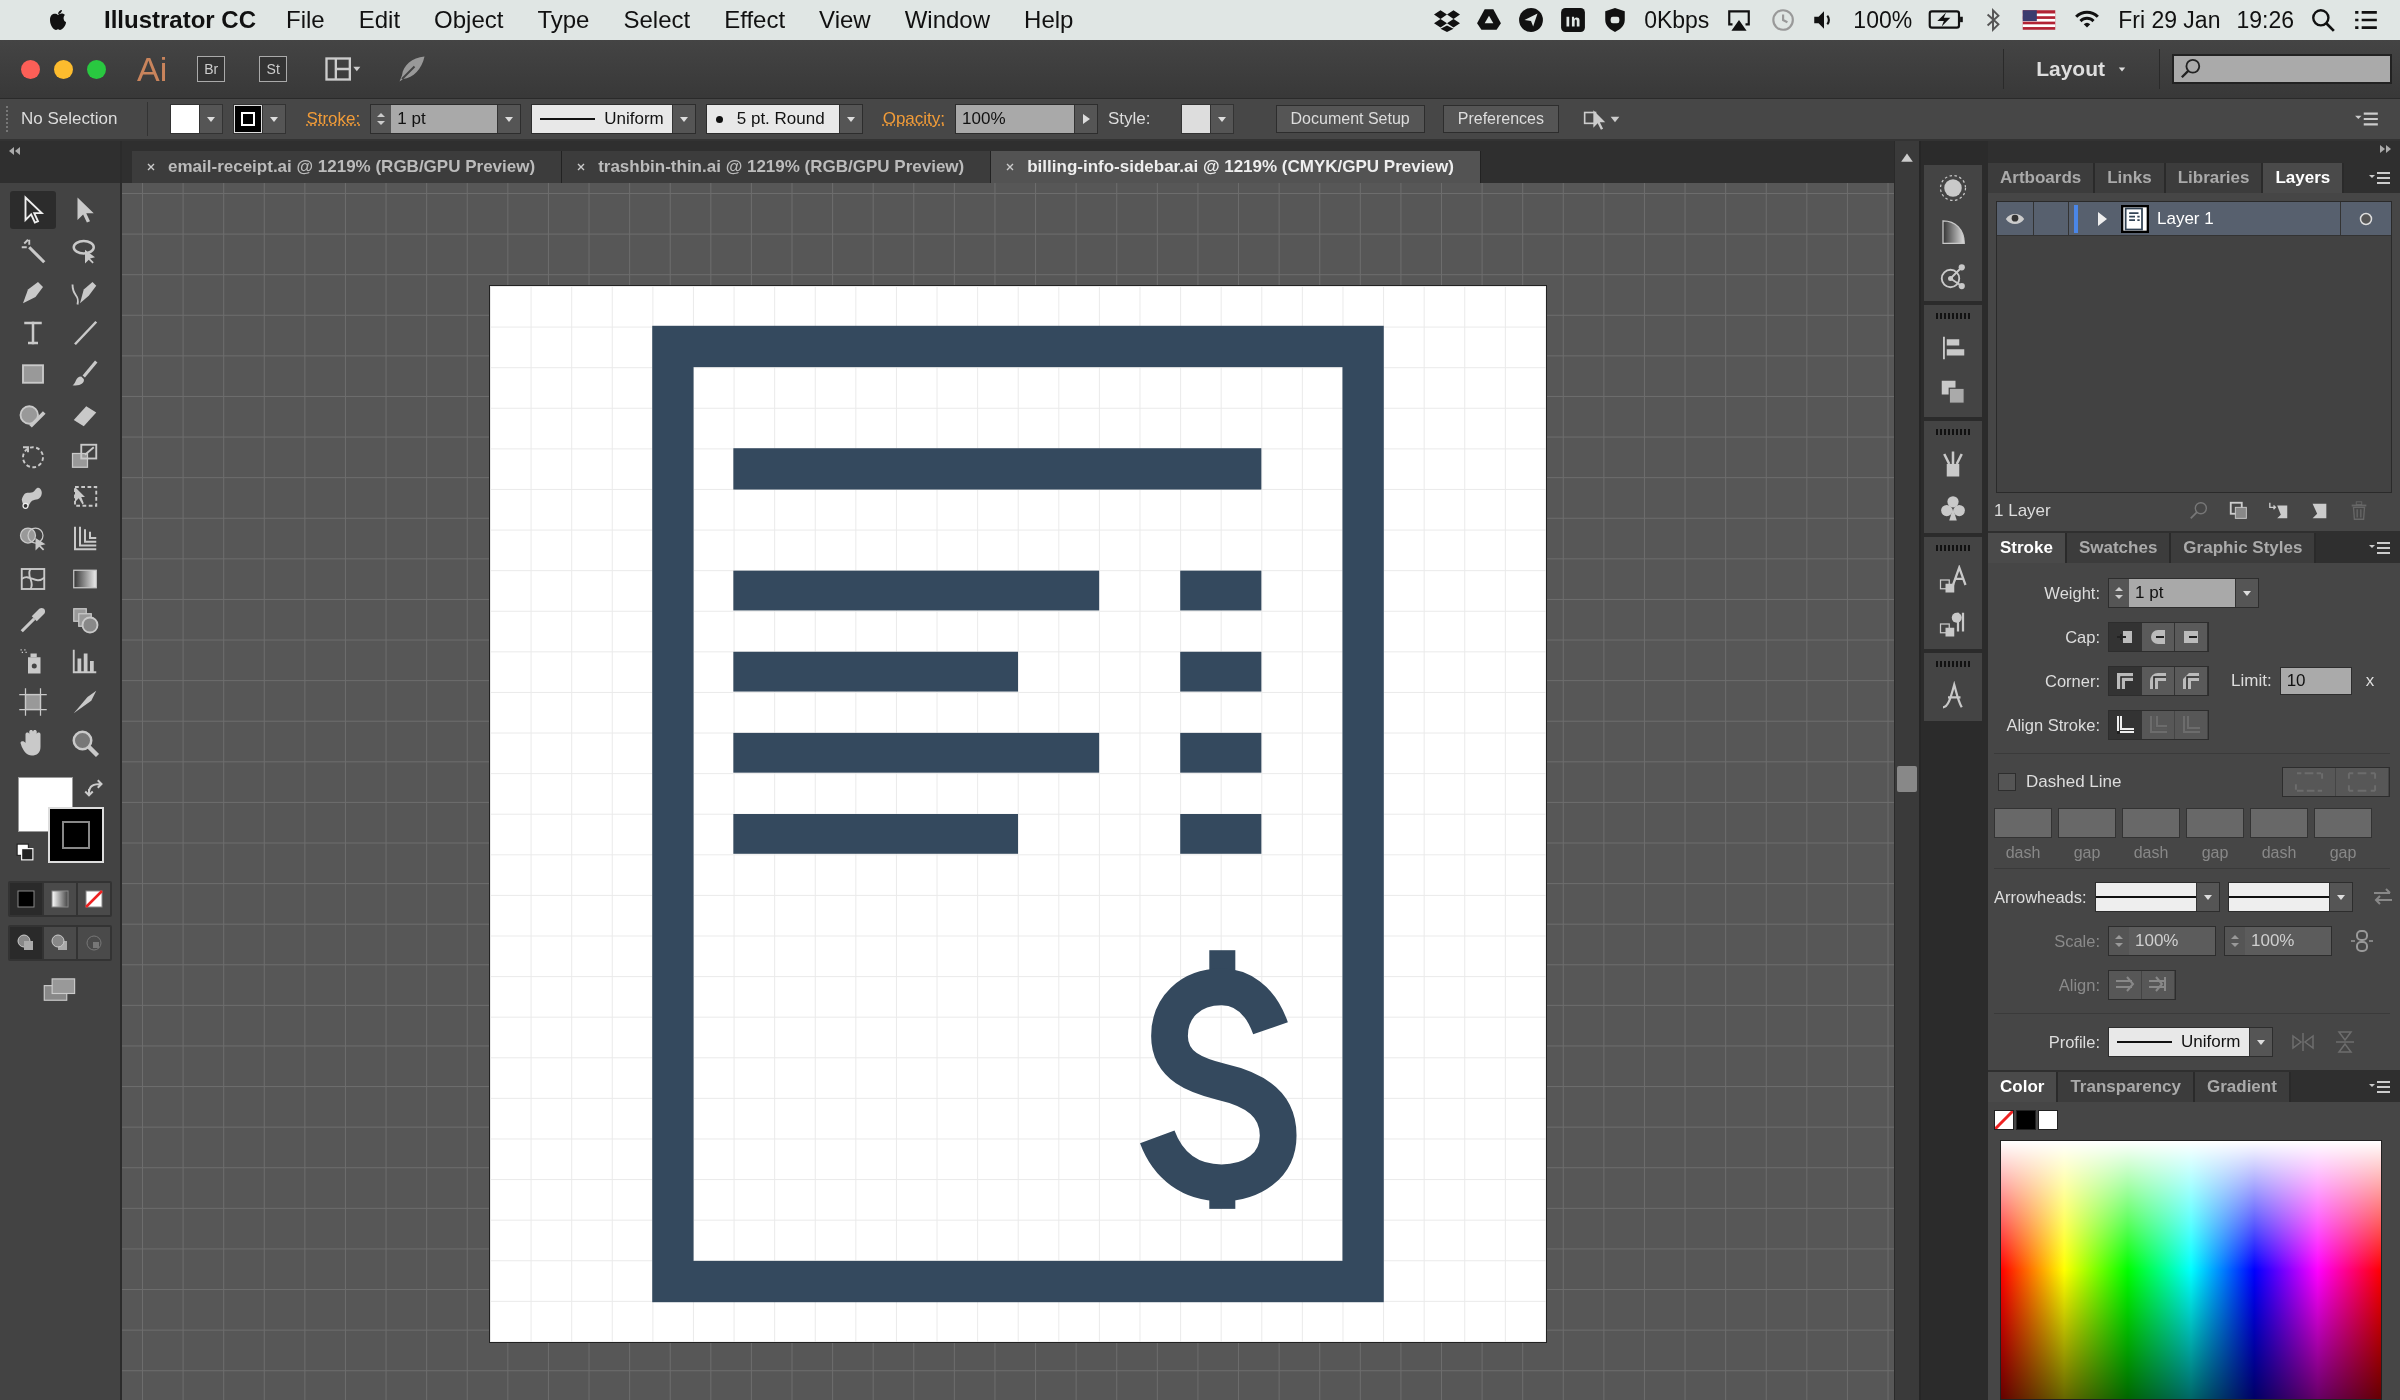 Image resolution: width=2400 pixels, height=1400 pixels. I want to click on swap-arrows-icon, so click(94, 789).